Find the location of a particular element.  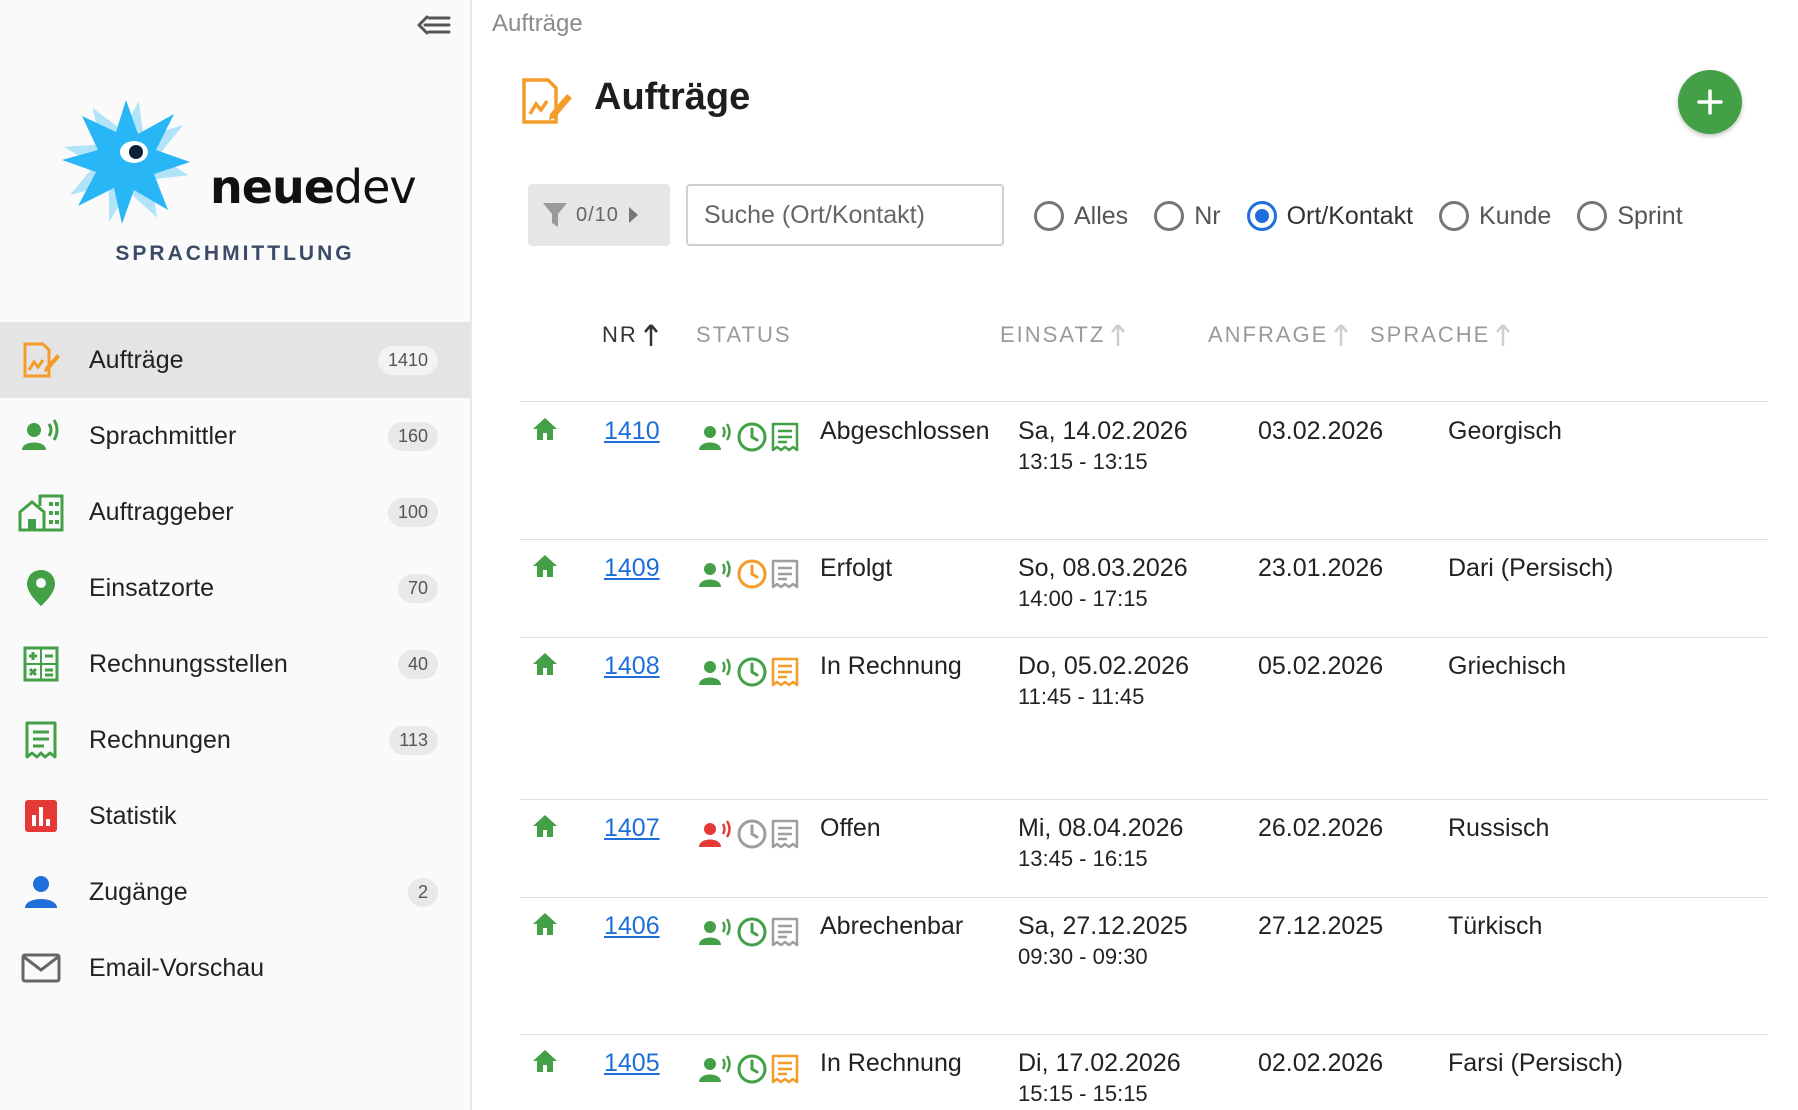

column-label: SPRACHE is located at coordinates (1430, 334).